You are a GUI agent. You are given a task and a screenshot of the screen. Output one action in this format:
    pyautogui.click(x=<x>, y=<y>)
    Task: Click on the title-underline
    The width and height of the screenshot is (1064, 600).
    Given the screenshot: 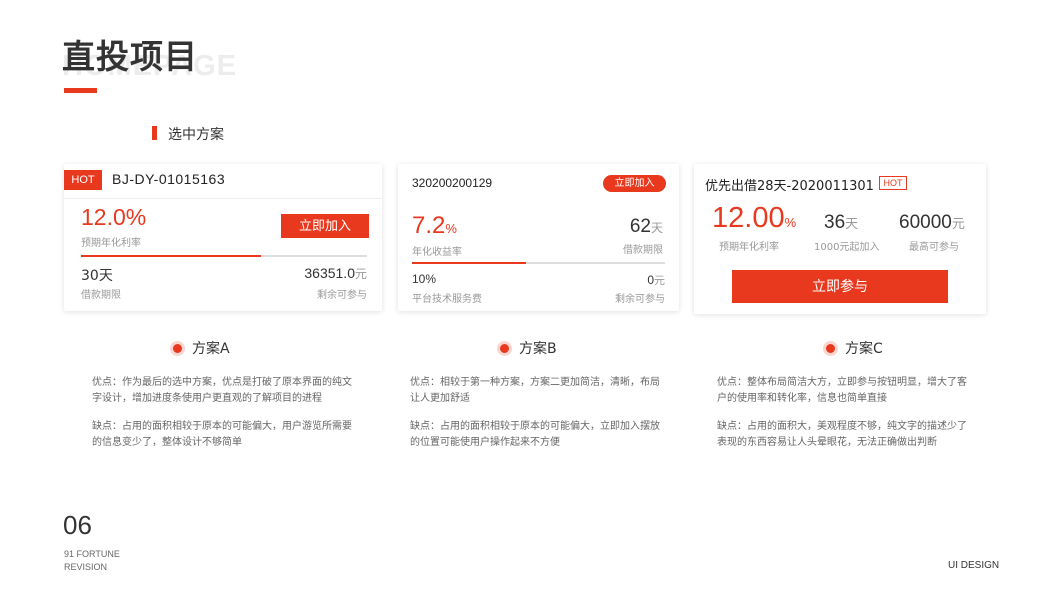 What is the action you would take?
    pyautogui.click(x=80, y=90)
    